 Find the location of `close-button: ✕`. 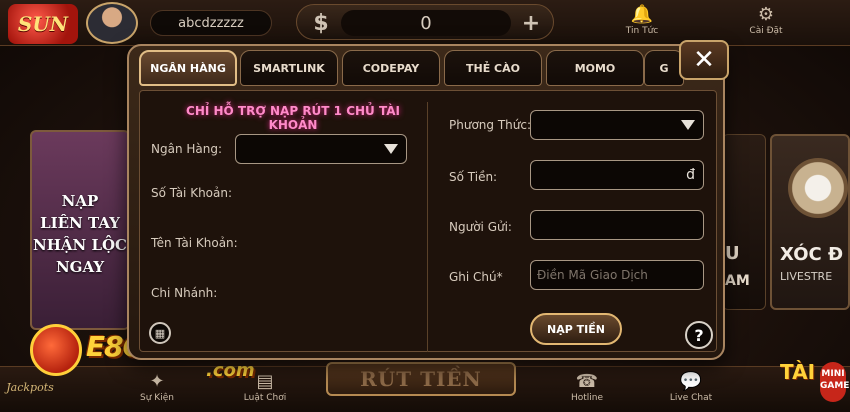

close-button: ✕ is located at coordinates (704, 60).